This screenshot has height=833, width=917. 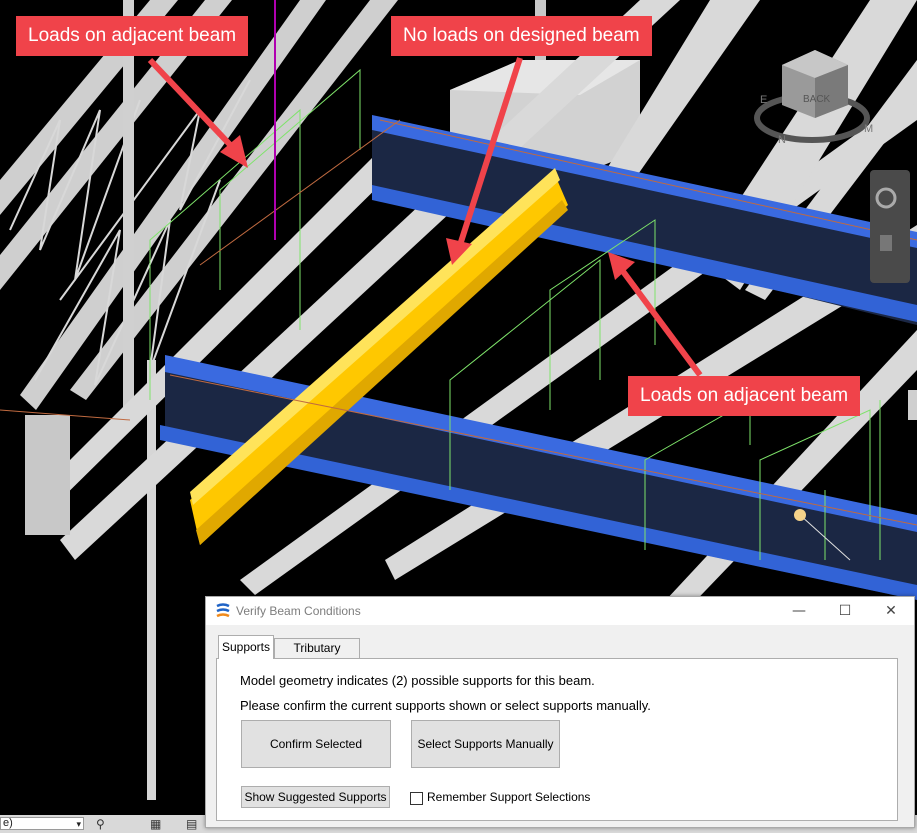 What do you see at coordinates (799, 611) in the screenshot?
I see `minimize-icon: —` at bounding box center [799, 611].